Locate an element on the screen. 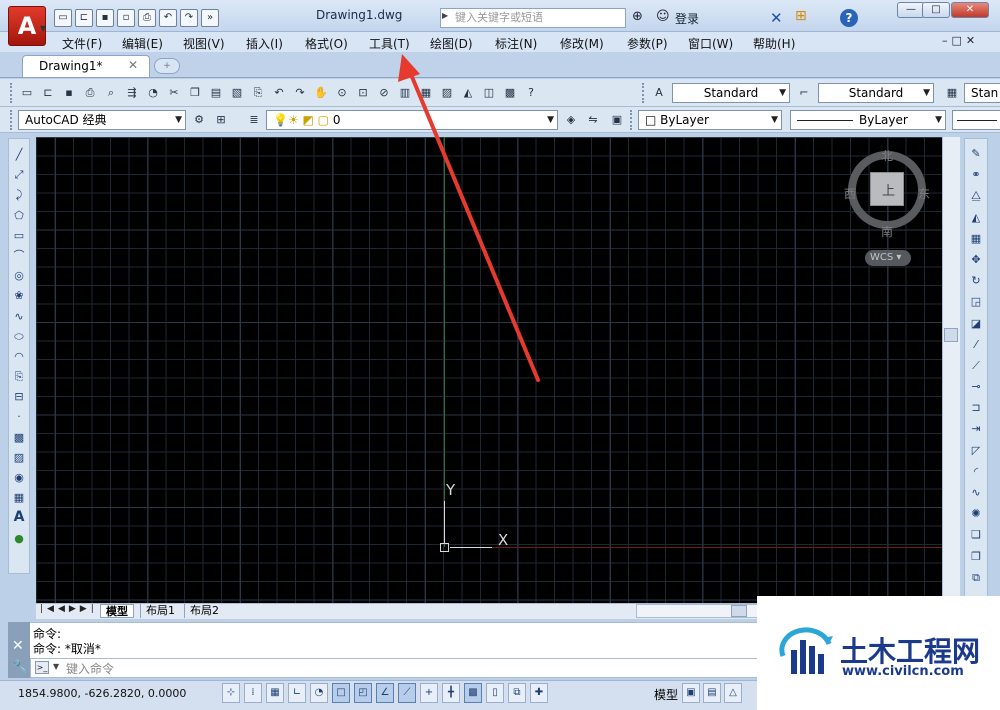  ortho-mode-icon: ∟ is located at coordinates (297, 693).